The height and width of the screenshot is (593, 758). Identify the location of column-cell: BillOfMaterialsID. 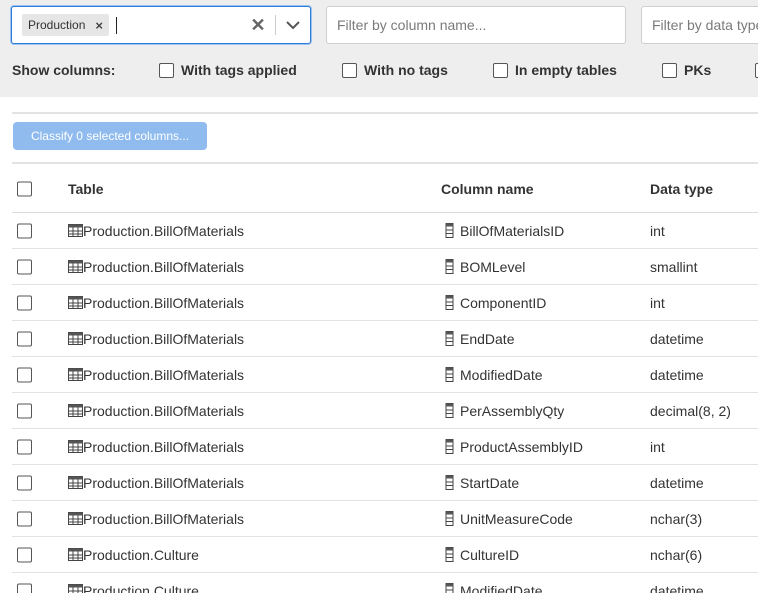
(504, 231).